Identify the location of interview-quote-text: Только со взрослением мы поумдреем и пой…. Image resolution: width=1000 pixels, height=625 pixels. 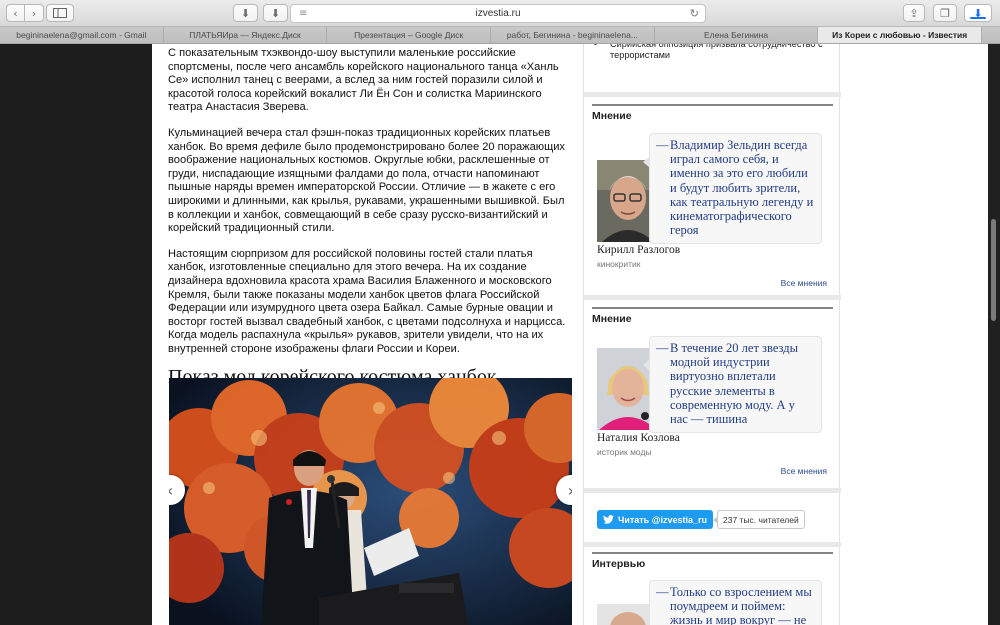
(741, 605).